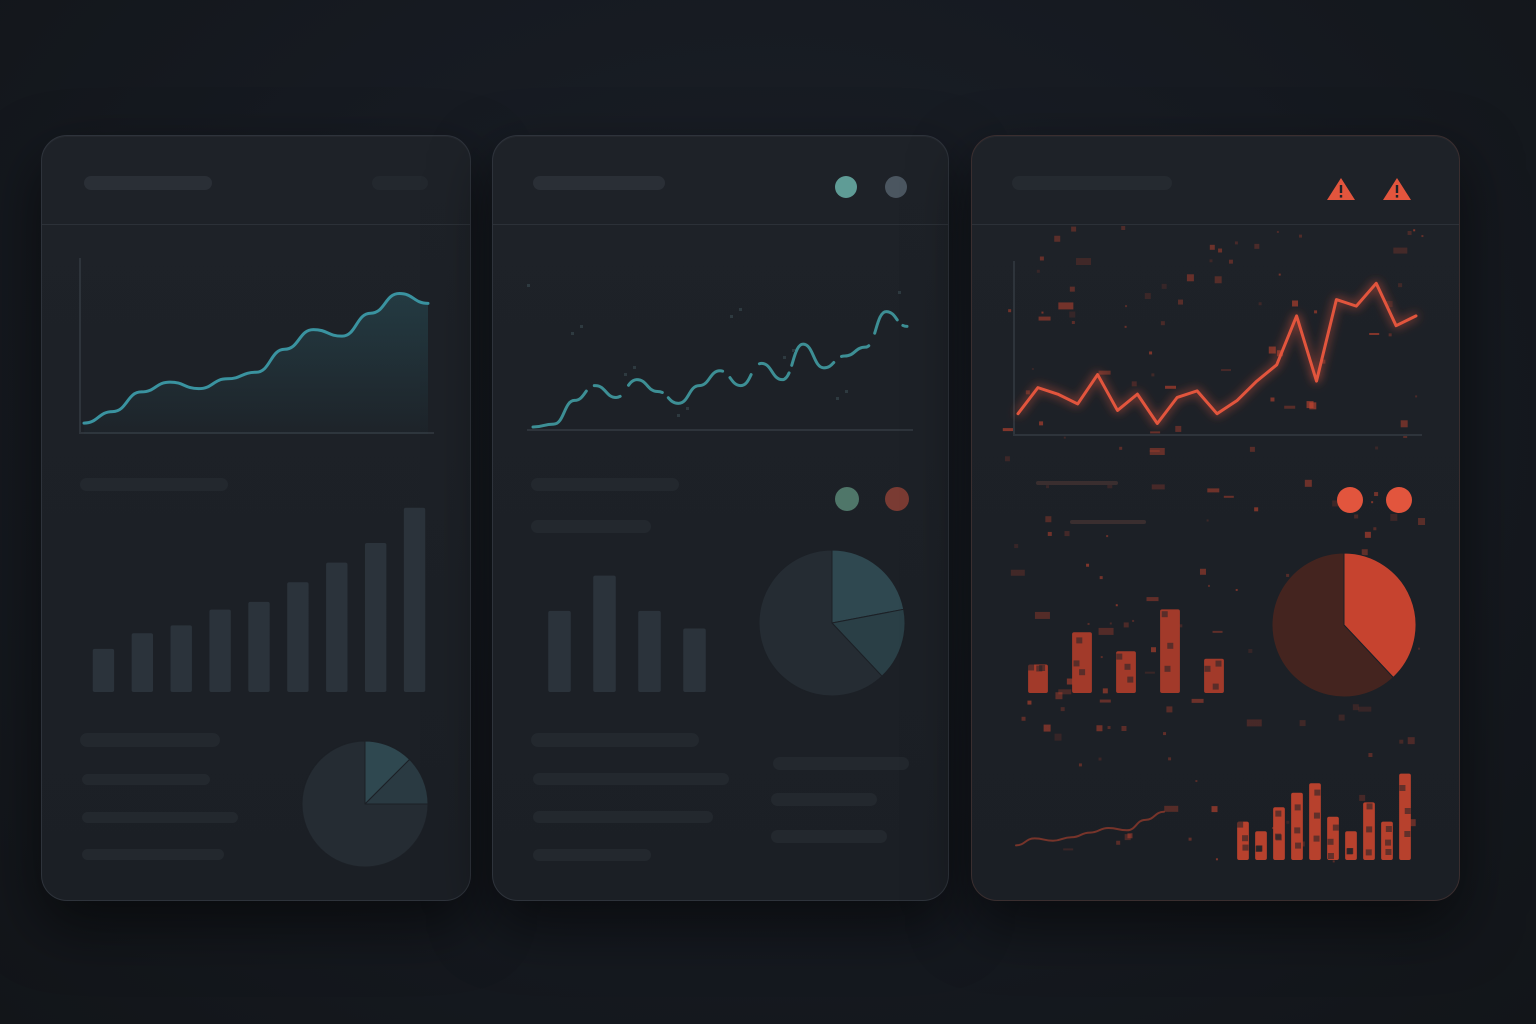 The width and height of the screenshot is (1536, 1024). What do you see at coordinates (1092, 183) in the screenshot?
I see `title-placeholder` at bounding box center [1092, 183].